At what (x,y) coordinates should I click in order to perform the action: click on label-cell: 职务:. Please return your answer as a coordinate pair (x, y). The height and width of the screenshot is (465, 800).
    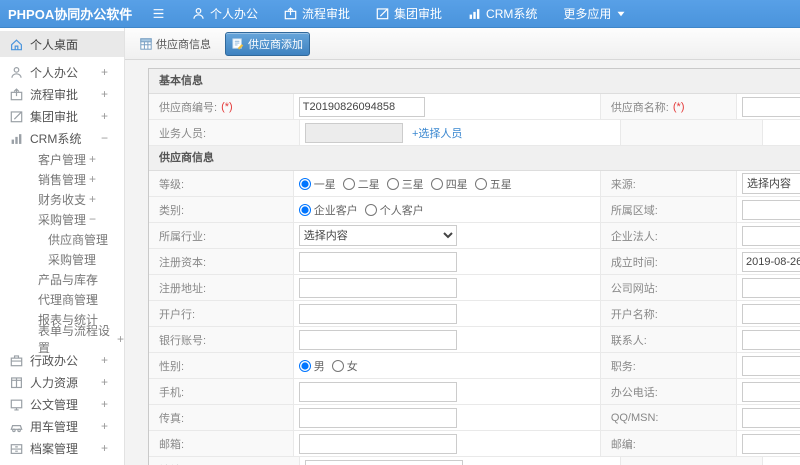
    Looking at the image, I should click on (668, 365).